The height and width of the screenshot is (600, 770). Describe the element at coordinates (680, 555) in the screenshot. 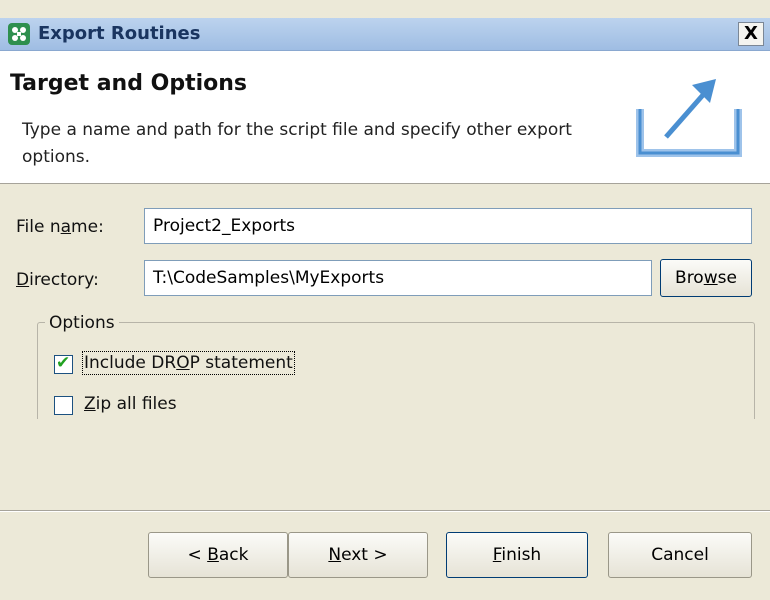

I see `cancel-button: Cancel` at that location.